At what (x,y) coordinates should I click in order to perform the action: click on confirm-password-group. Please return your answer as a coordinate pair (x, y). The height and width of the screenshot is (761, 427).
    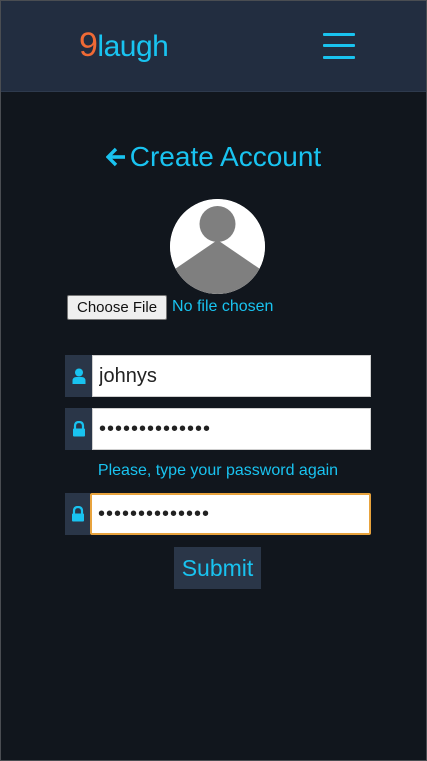
    Looking at the image, I should click on (218, 514).